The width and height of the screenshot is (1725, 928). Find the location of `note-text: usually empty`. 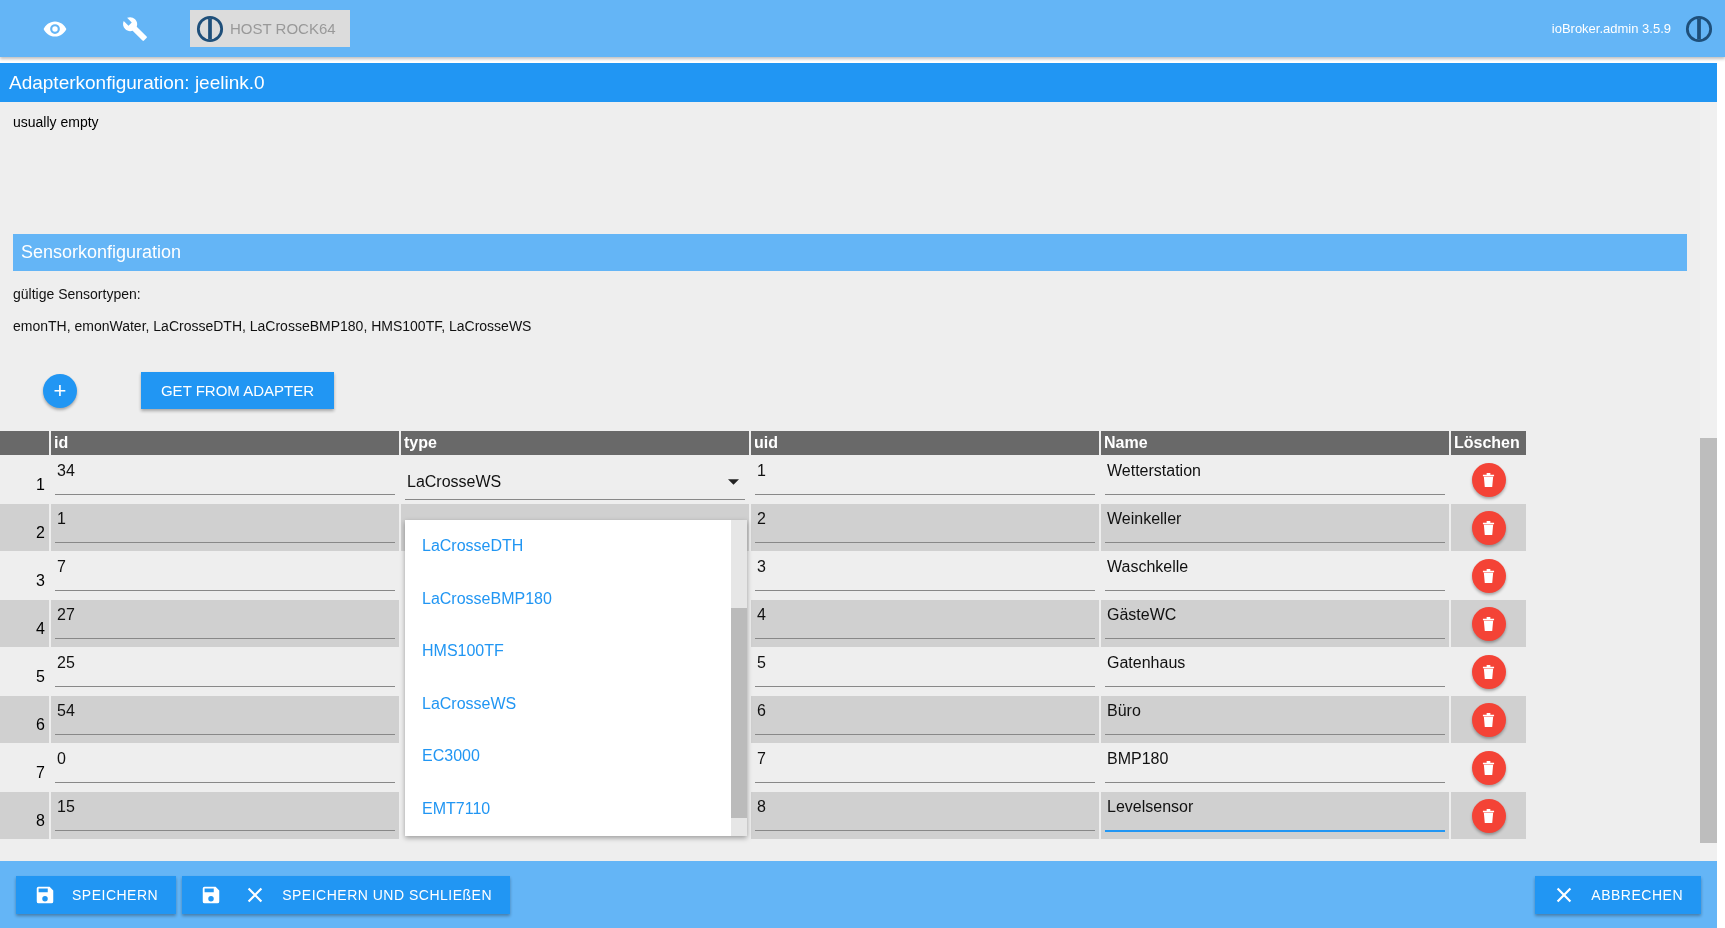

note-text: usually empty is located at coordinates (56, 123).